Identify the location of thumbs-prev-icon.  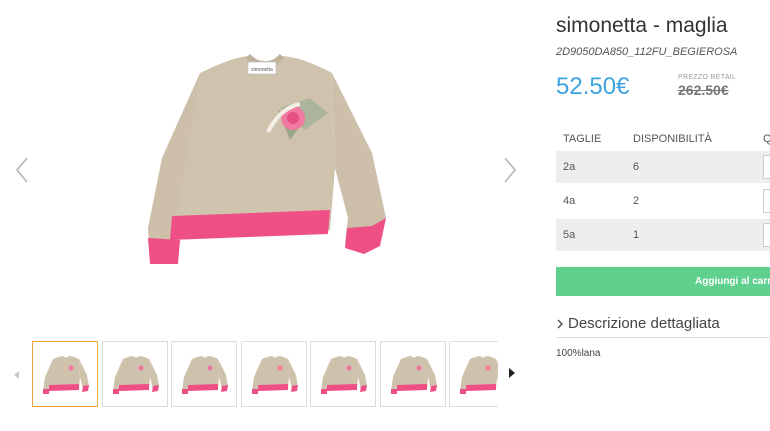
(17, 373).